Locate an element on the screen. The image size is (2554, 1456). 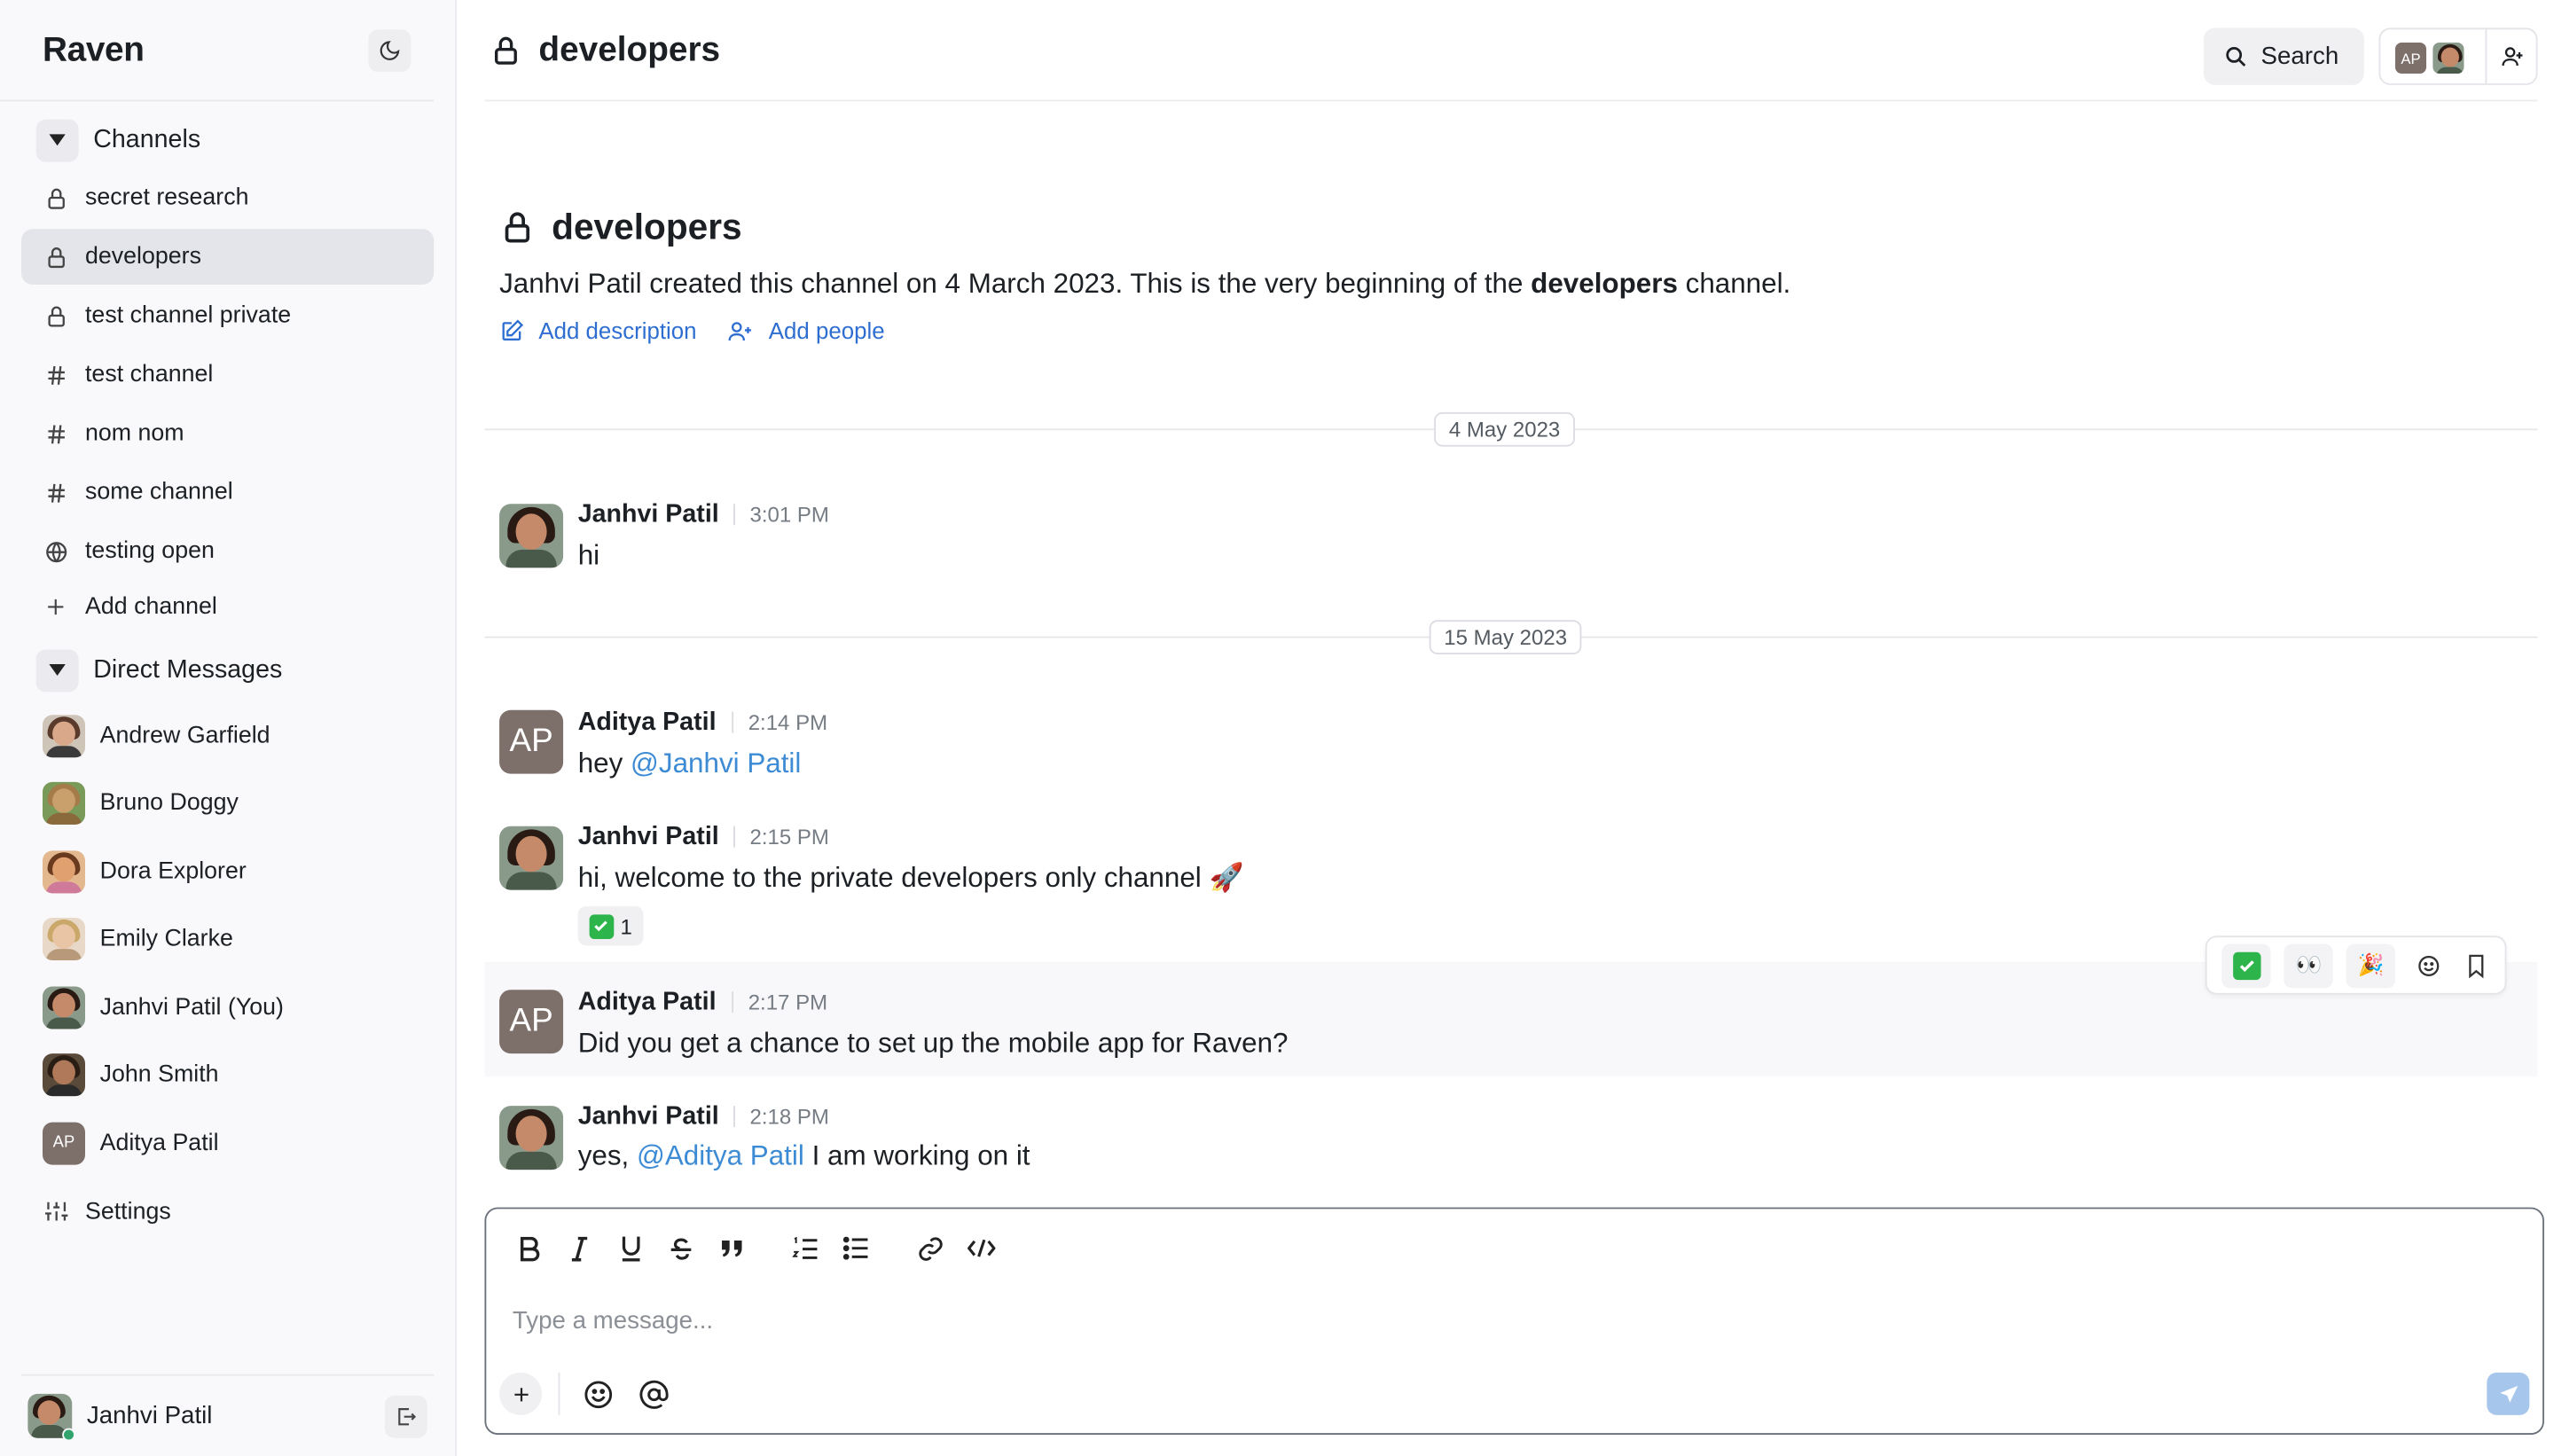
channels-collapse-button is located at coordinates (57, 140).